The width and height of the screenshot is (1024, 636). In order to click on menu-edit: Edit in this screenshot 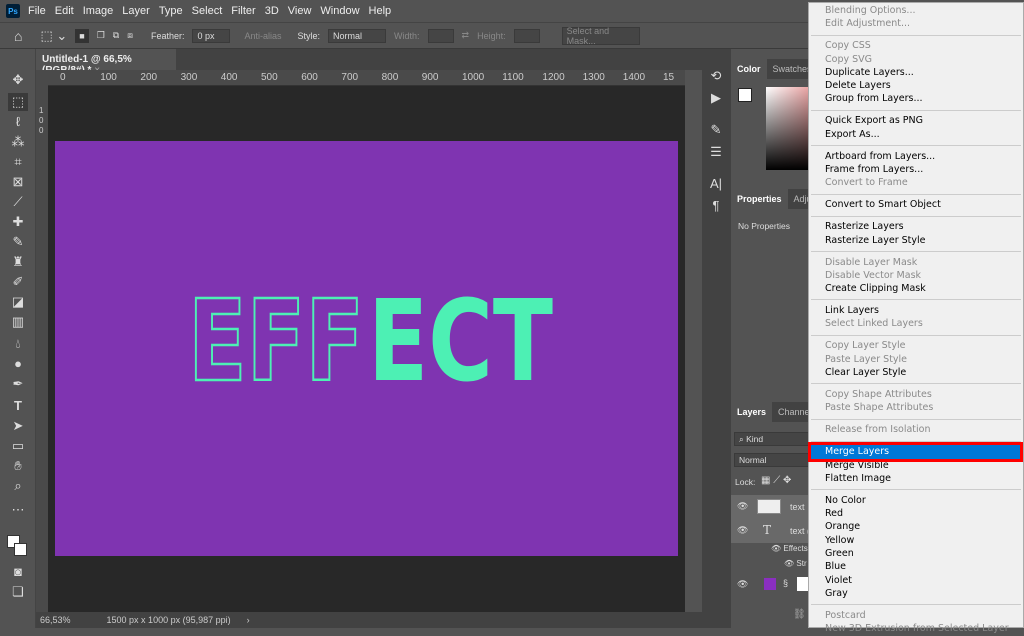, I will do `click(64, 11)`.